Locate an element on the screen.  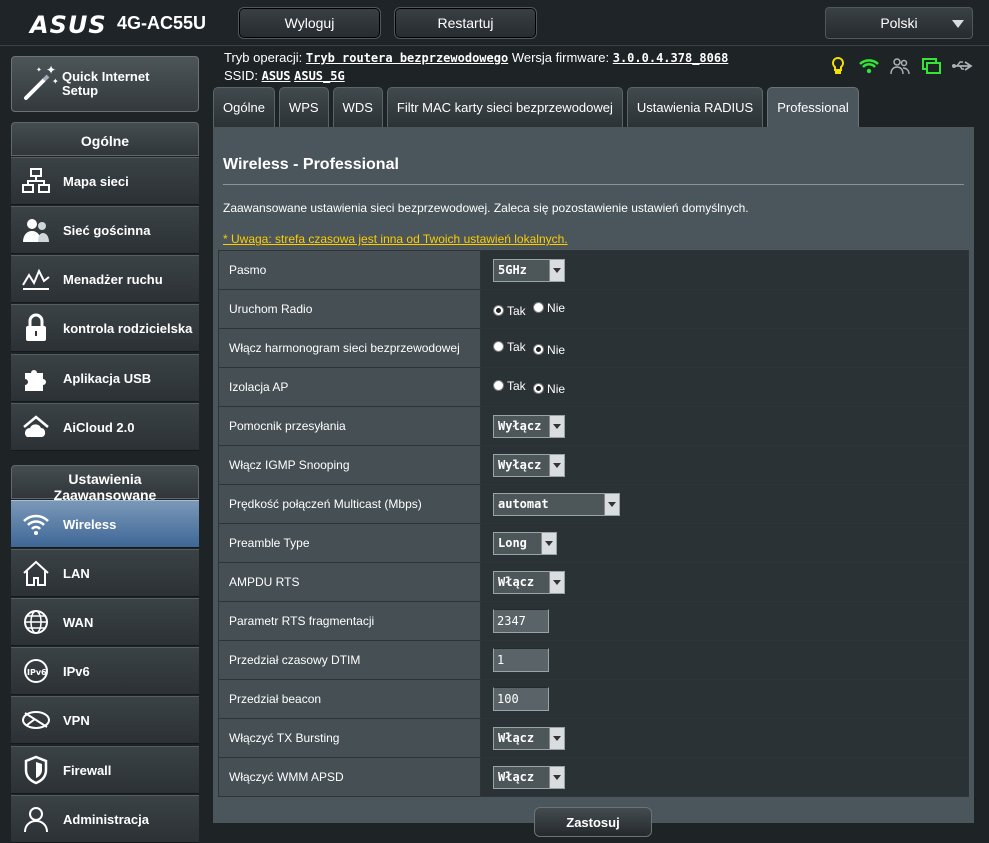
sidebar-item-label: Mapa sieci is located at coordinates (96, 181).